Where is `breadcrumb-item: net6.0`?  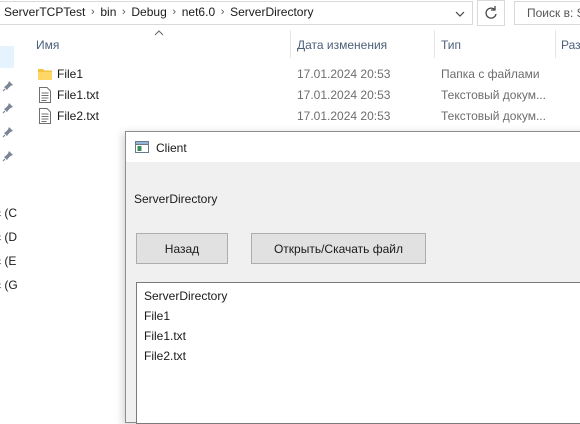 breadcrumb-item: net6.0 is located at coordinates (198, 12).